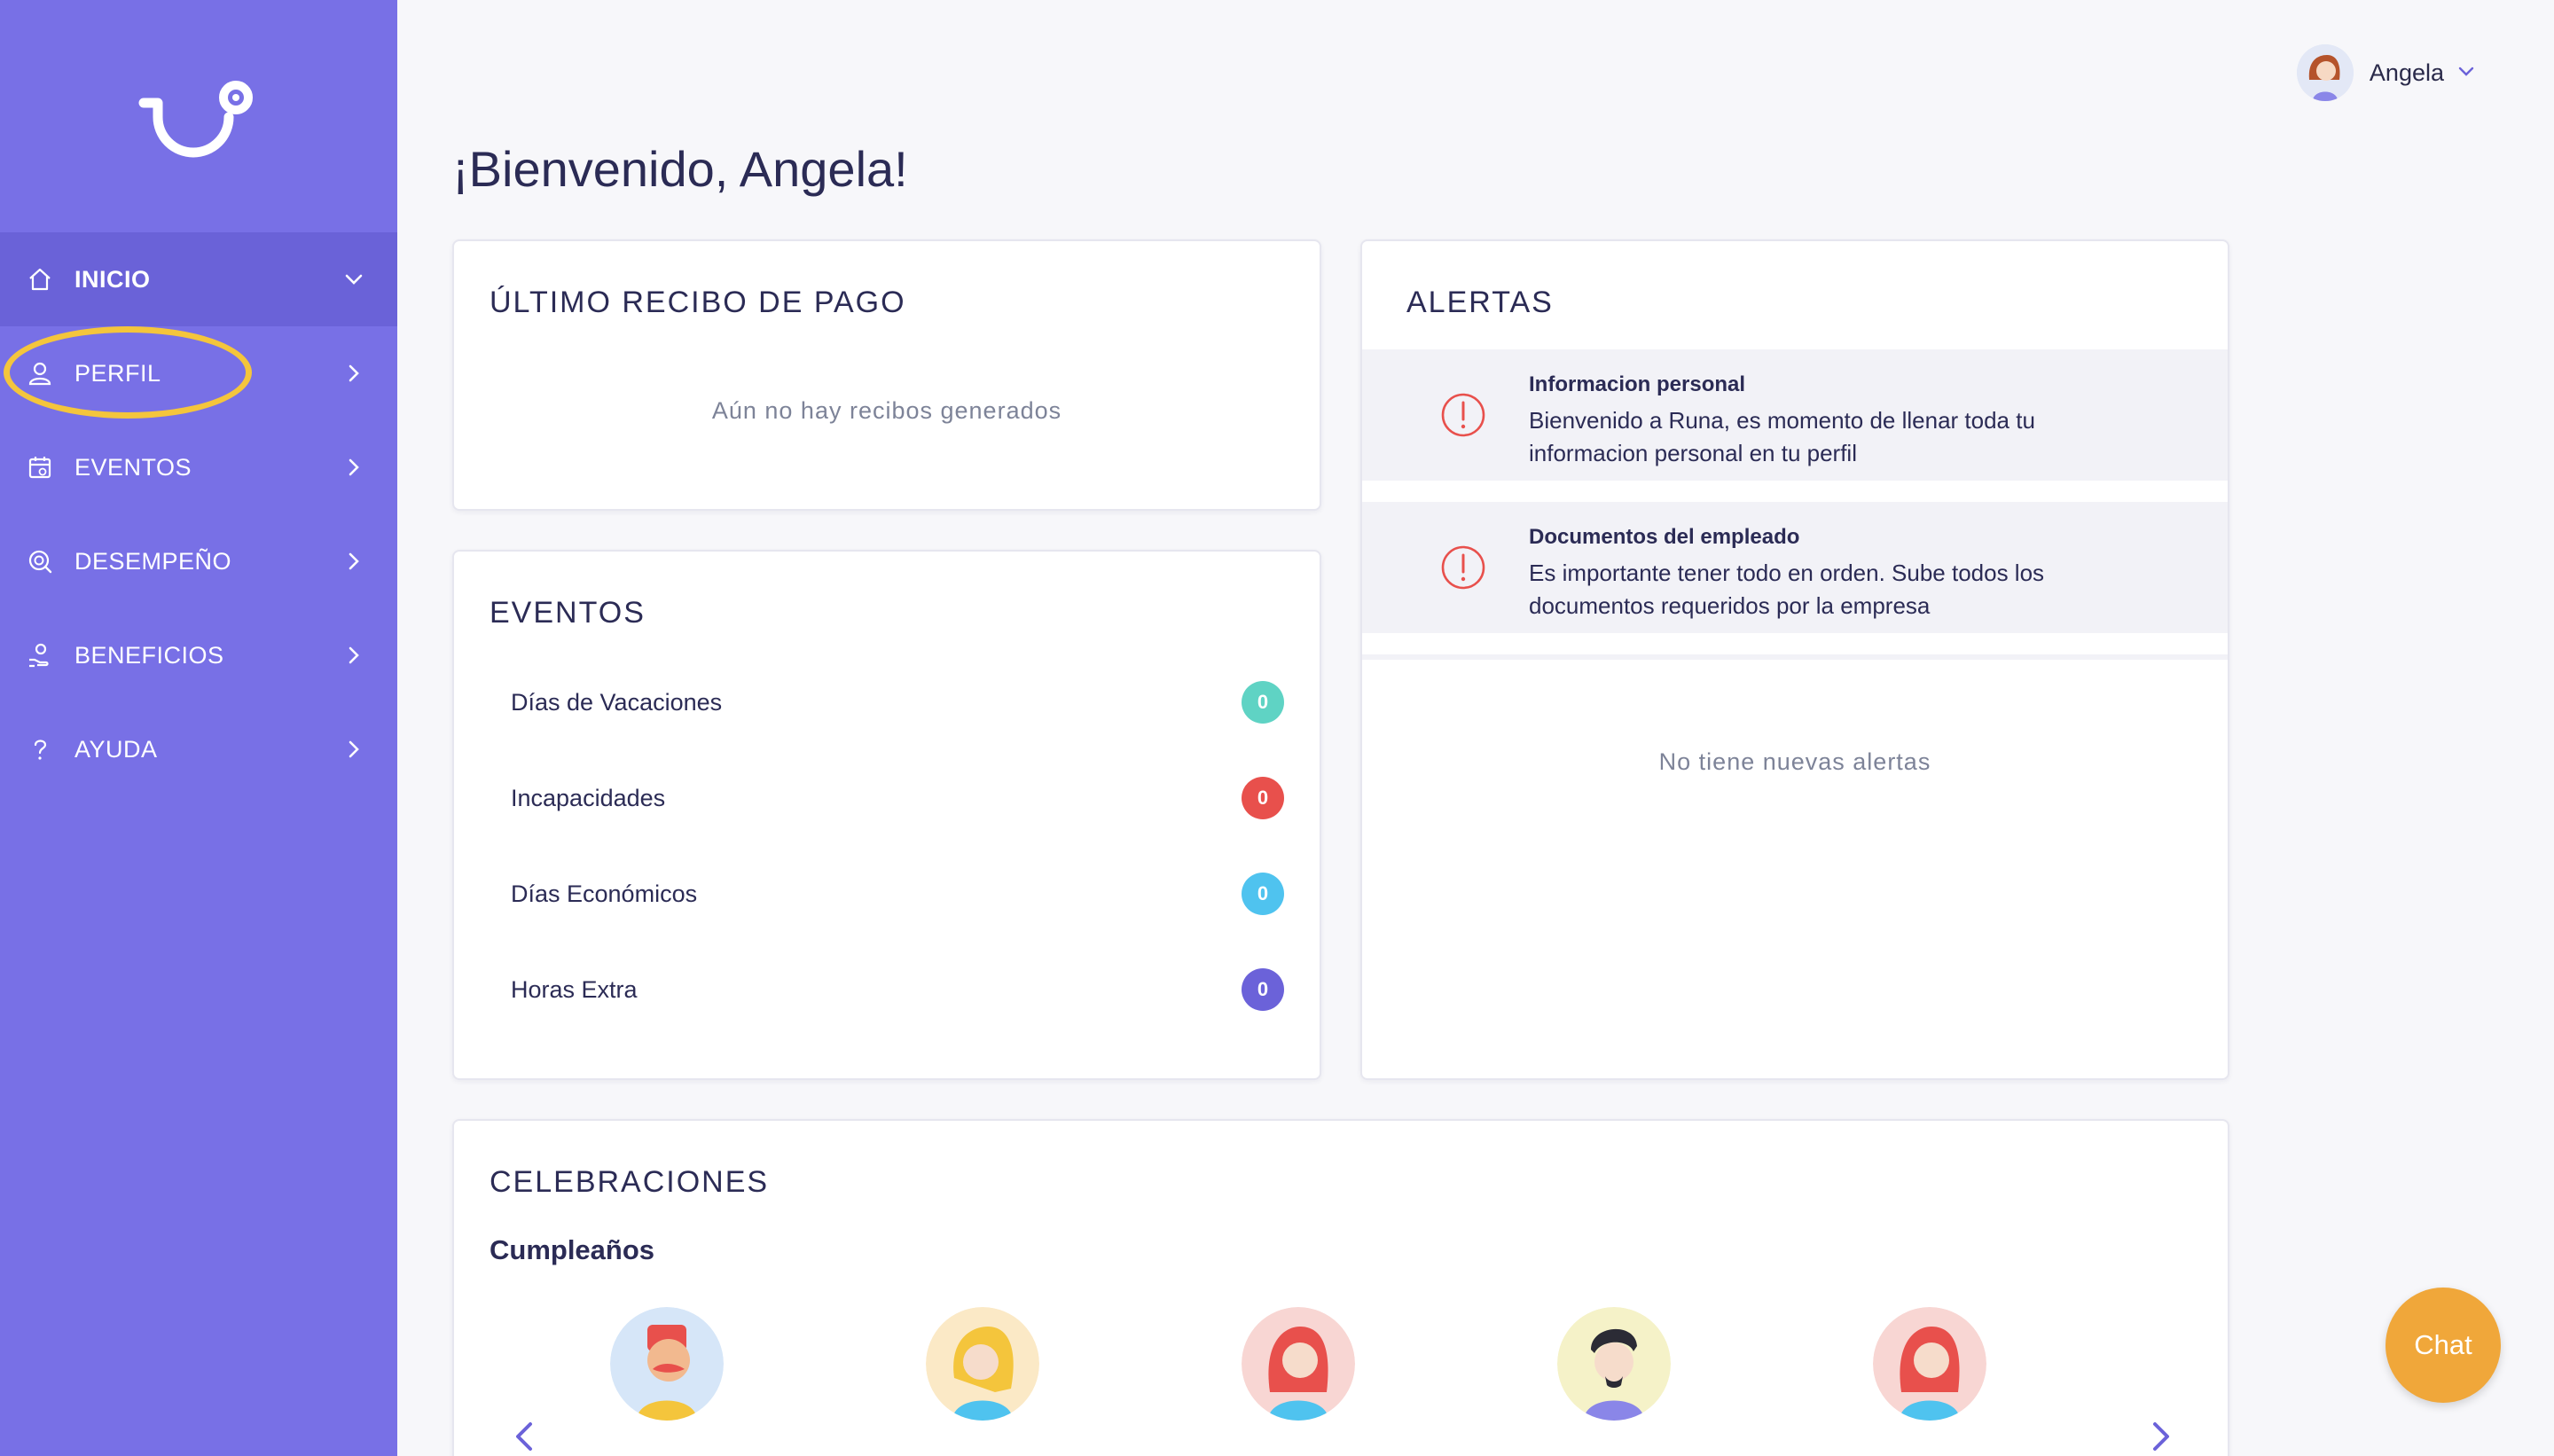  I want to click on card-title: CELEBRACIONES, so click(630, 1182).